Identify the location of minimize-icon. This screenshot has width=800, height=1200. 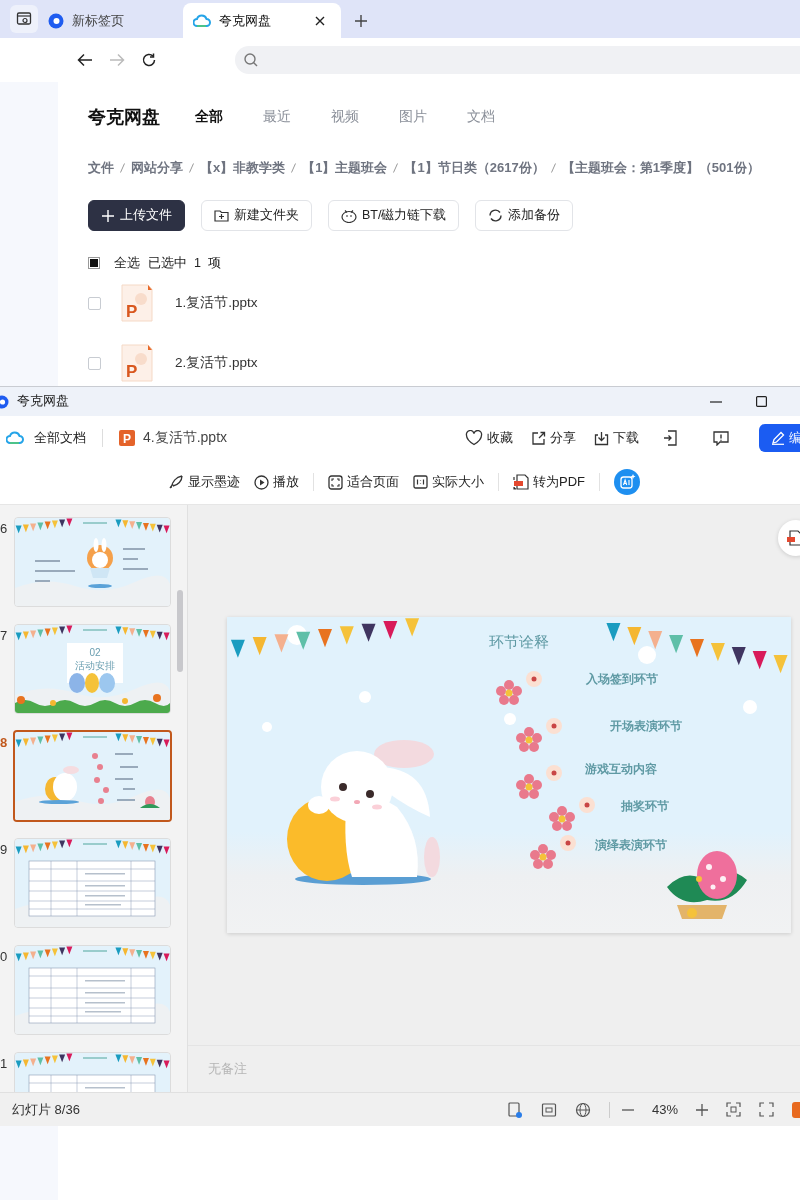
(716, 401).